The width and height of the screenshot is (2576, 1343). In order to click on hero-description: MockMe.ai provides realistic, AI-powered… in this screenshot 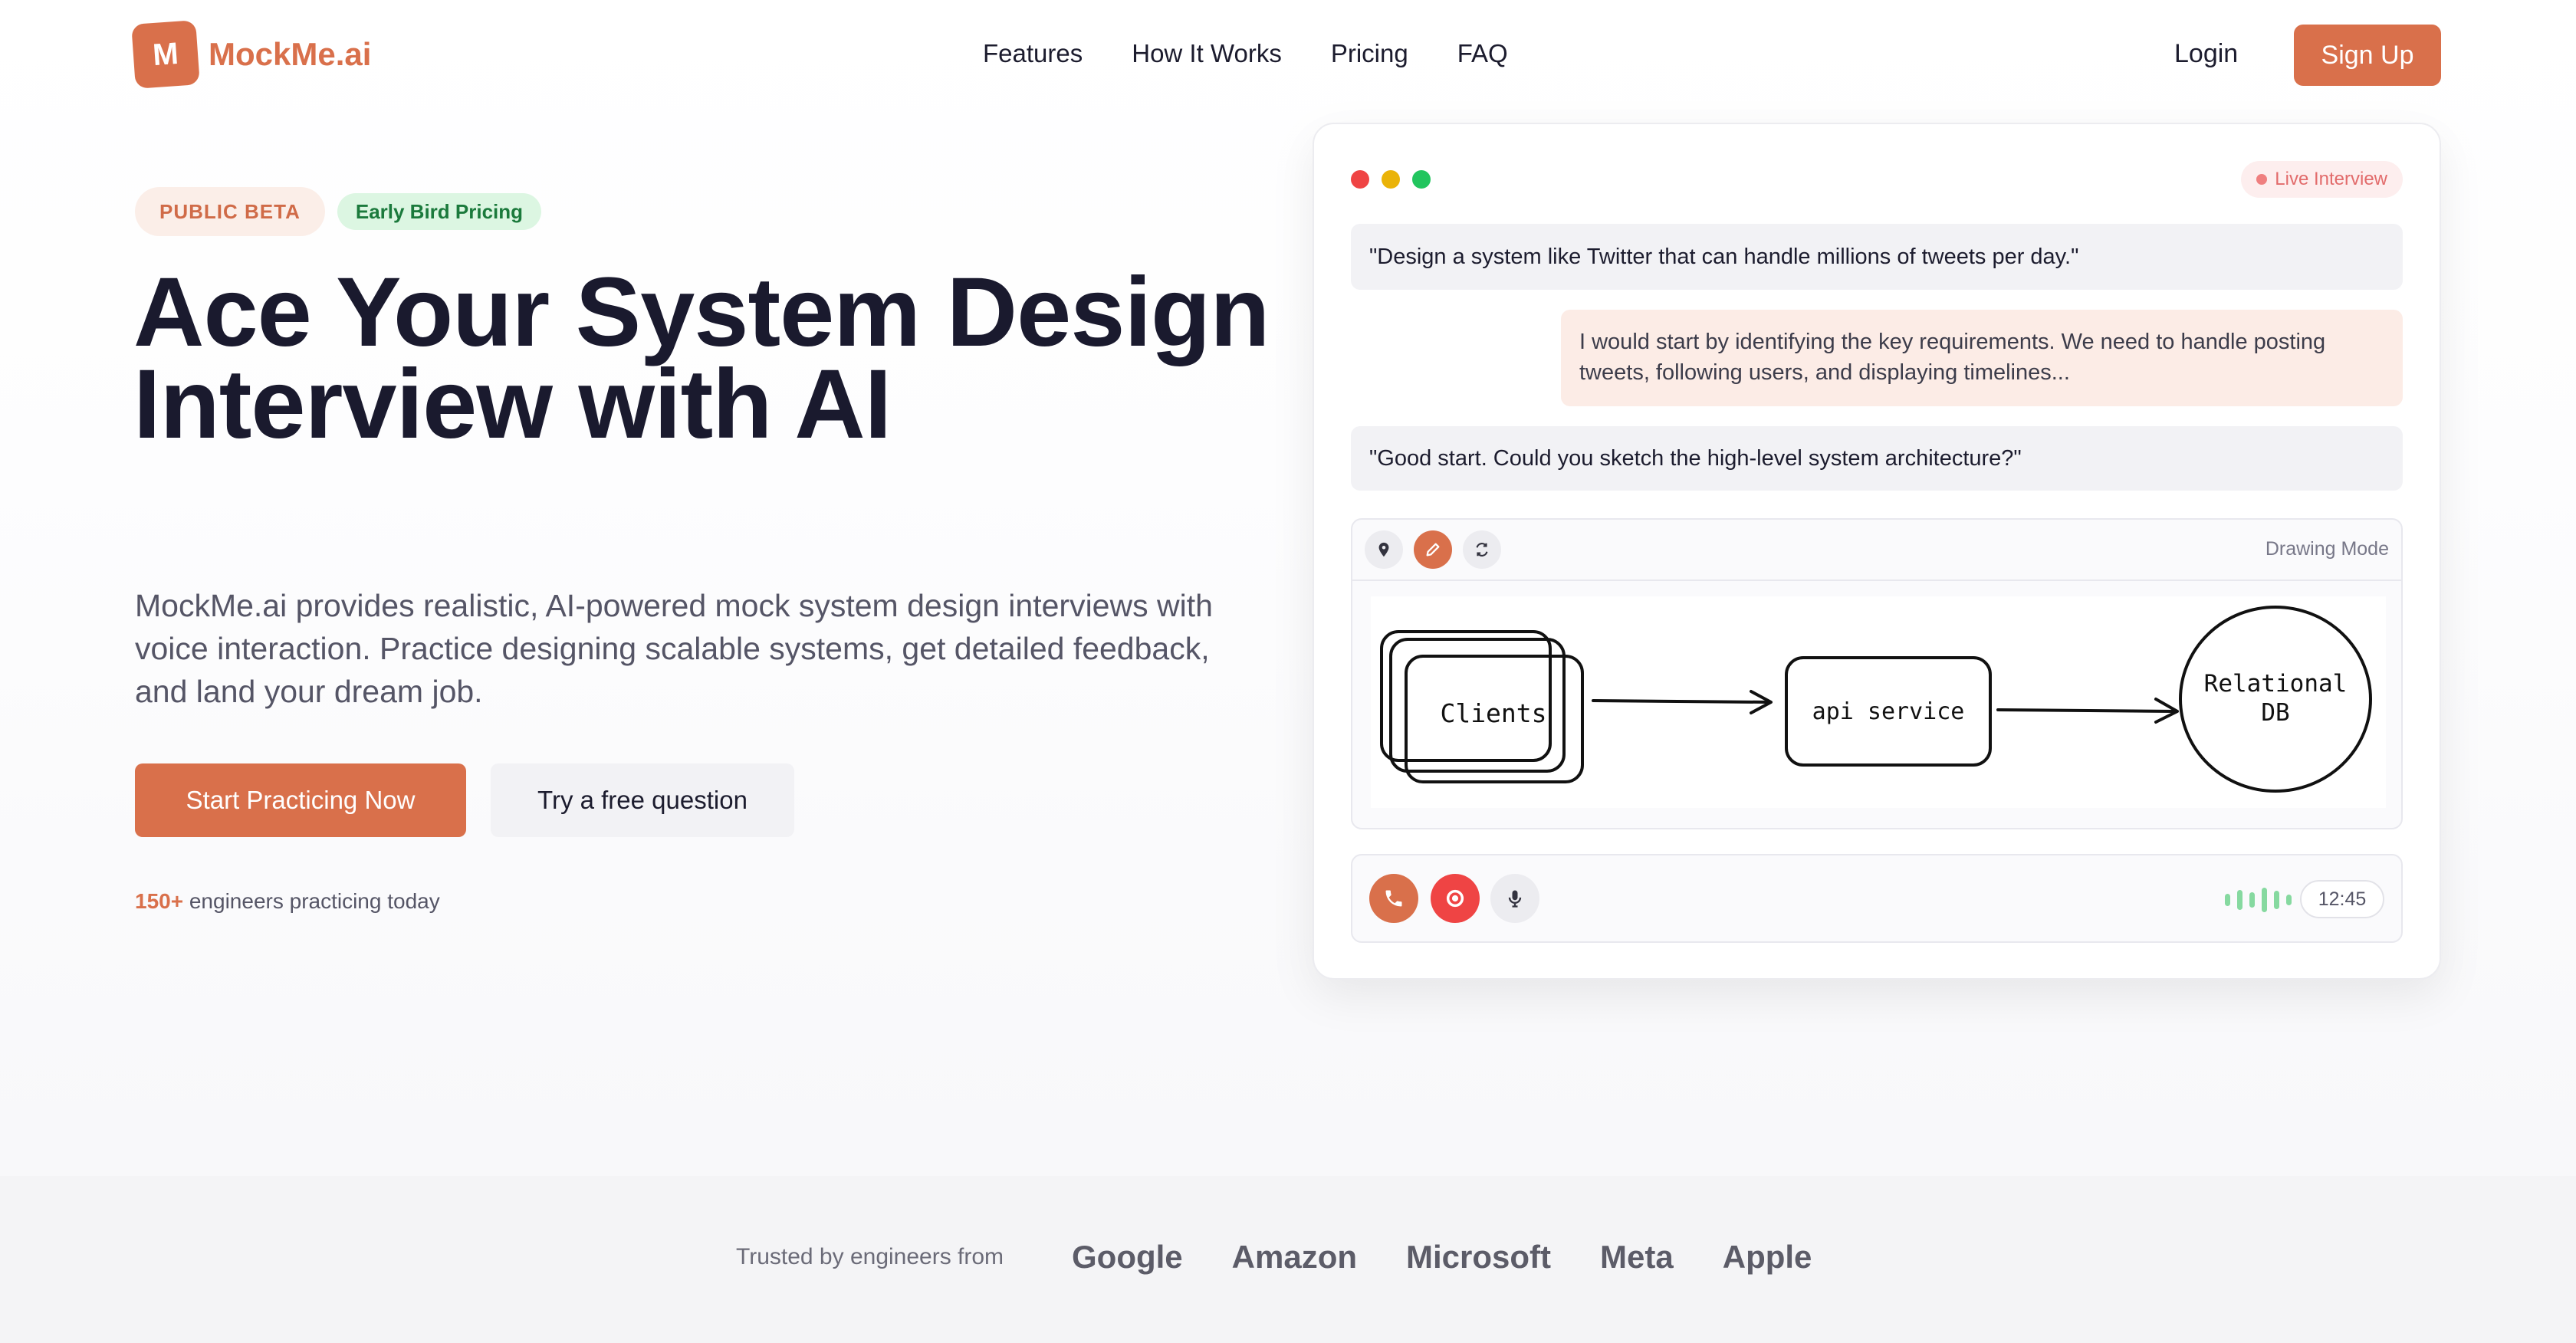, I will do `click(674, 649)`.